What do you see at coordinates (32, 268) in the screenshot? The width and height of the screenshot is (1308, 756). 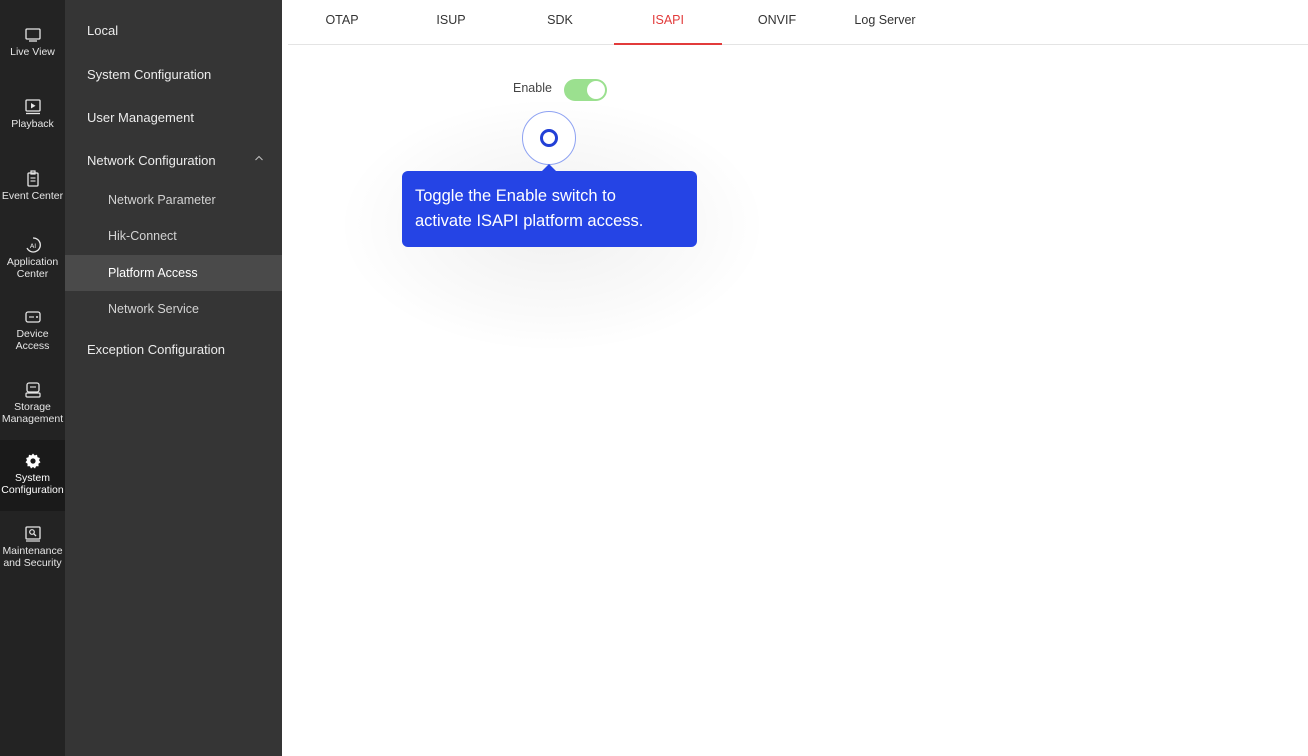 I see `nav-application-center-label: Application Center` at bounding box center [32, 268].